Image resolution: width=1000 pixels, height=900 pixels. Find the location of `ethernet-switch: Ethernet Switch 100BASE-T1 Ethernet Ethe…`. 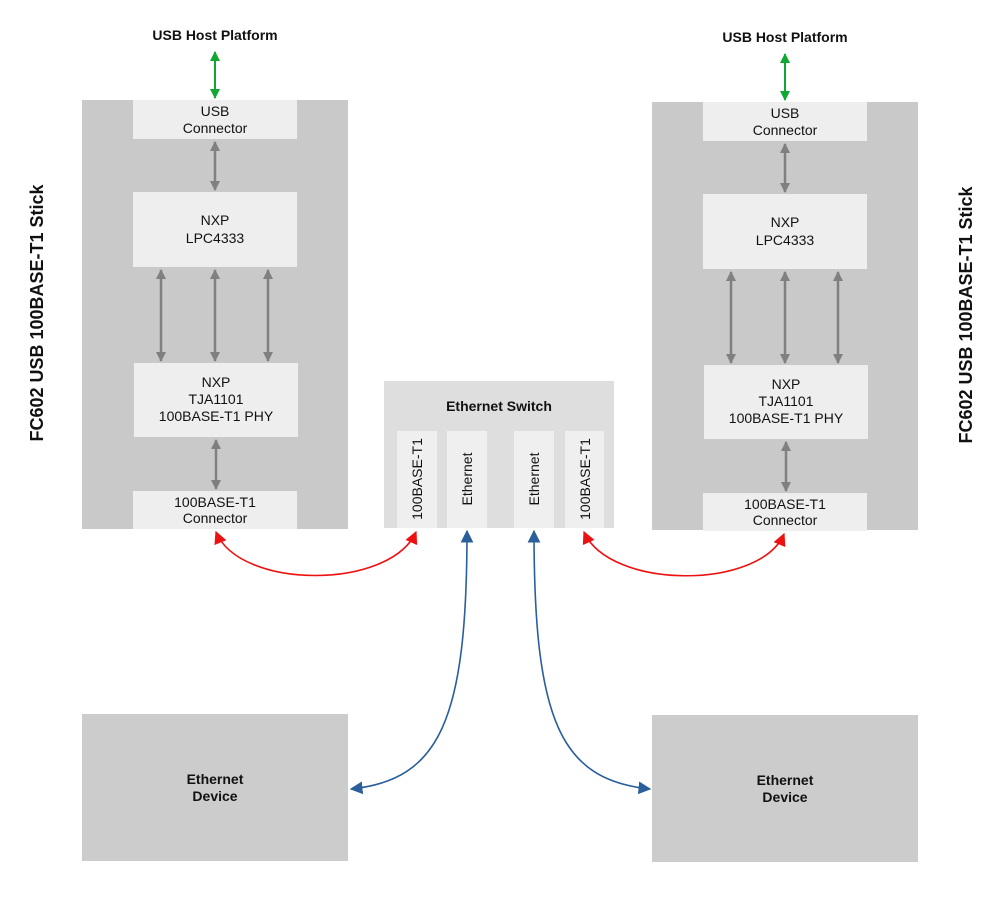

ethernet-switch: Ethernet Switch 100BASE-T1 Ethernet Ethe… is located at coordinates (499, 454).